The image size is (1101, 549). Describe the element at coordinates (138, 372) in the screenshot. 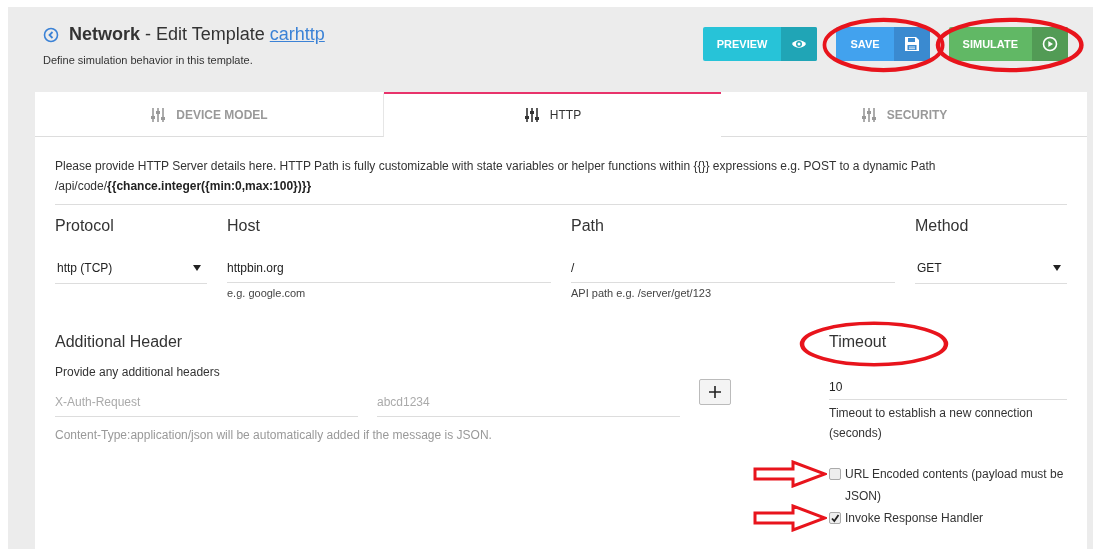

I see `section-description: Provide any additional headers` at that location.